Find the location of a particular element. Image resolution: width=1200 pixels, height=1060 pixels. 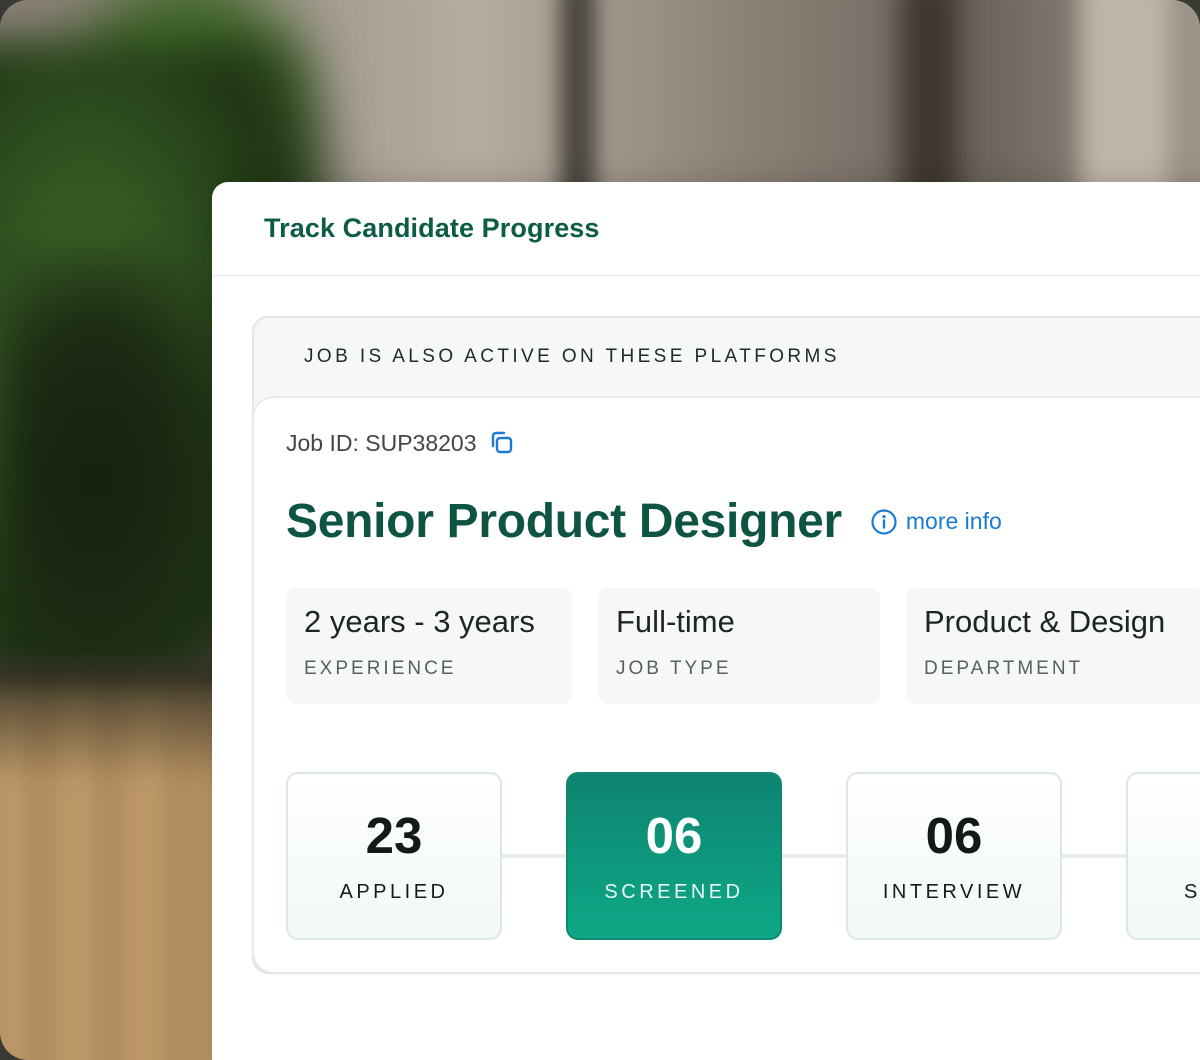

job-type-box: Full-time JOB TYPE is located at coordinates (739, 646).